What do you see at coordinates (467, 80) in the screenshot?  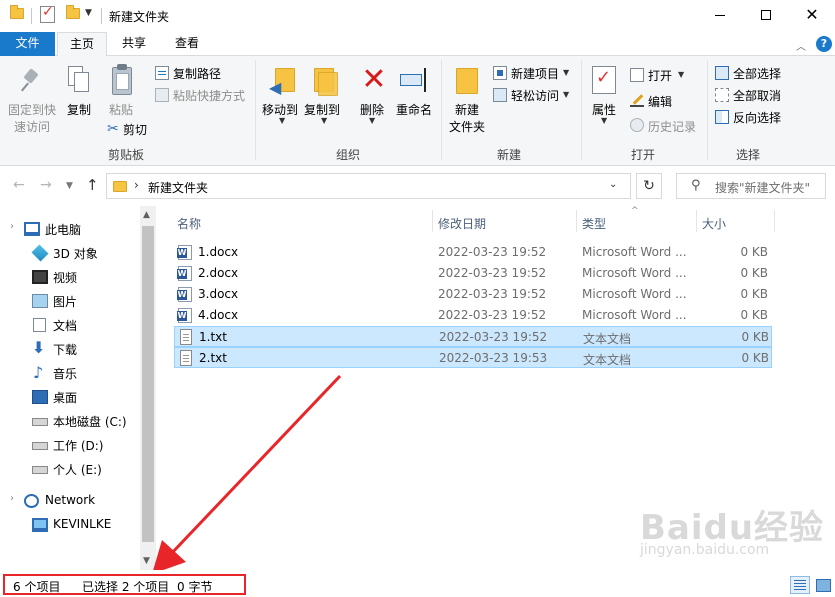 I see `new-folder-icon` at bounding box center [467, 80].